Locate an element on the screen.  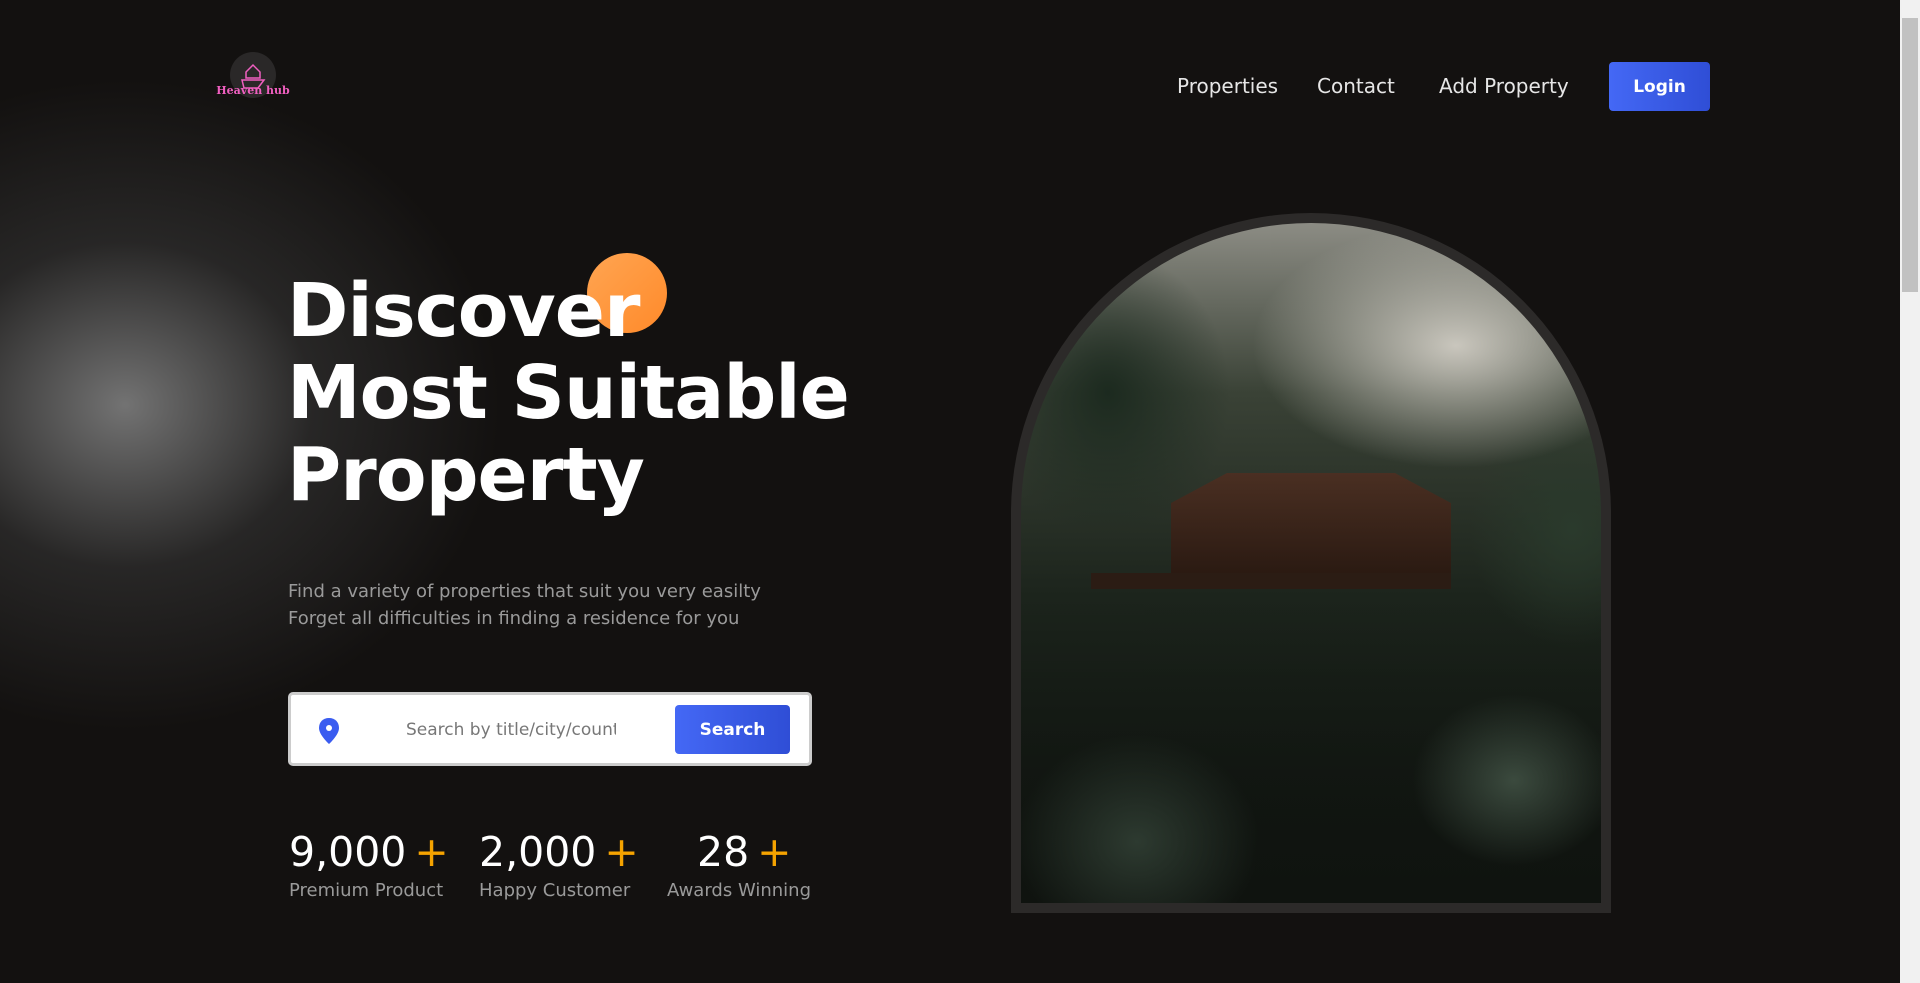
nav-properties: Properties is located at coordinates (1227, 86).